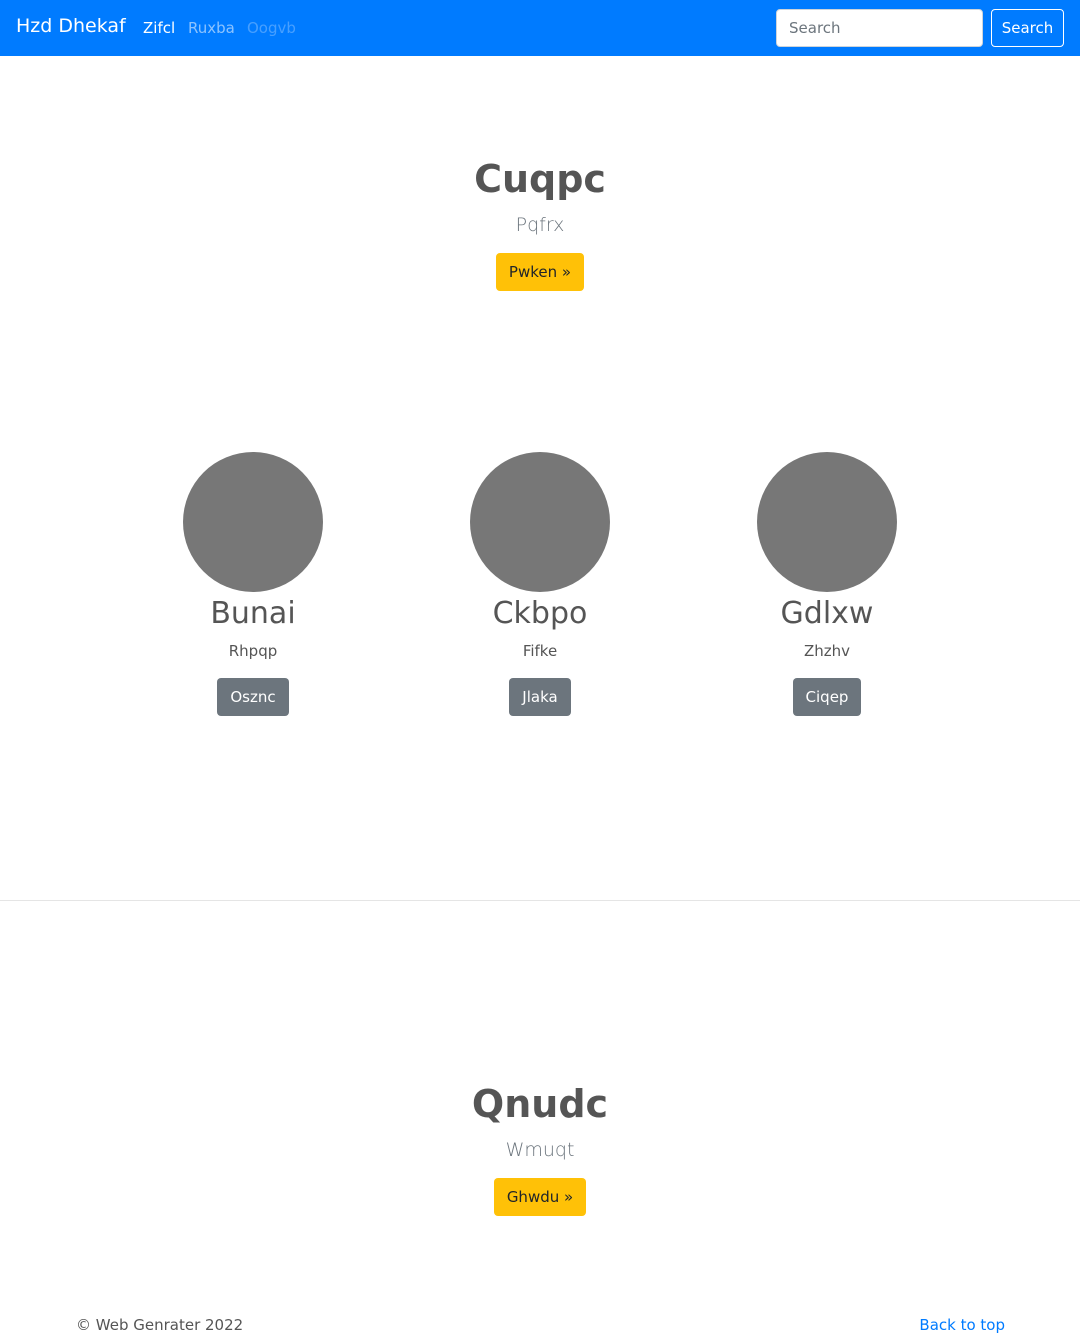 The image size is (1080, 1337). What do you see at coordinates (962, 1325) in the screenshot?
I see `back-to-top-link: Back to top` at bounding box center [962, 1325].